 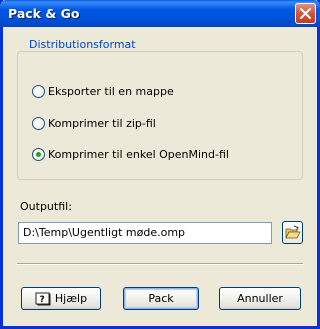 I want to click on cancel-button: Annuller, so click(x=260, y=298).